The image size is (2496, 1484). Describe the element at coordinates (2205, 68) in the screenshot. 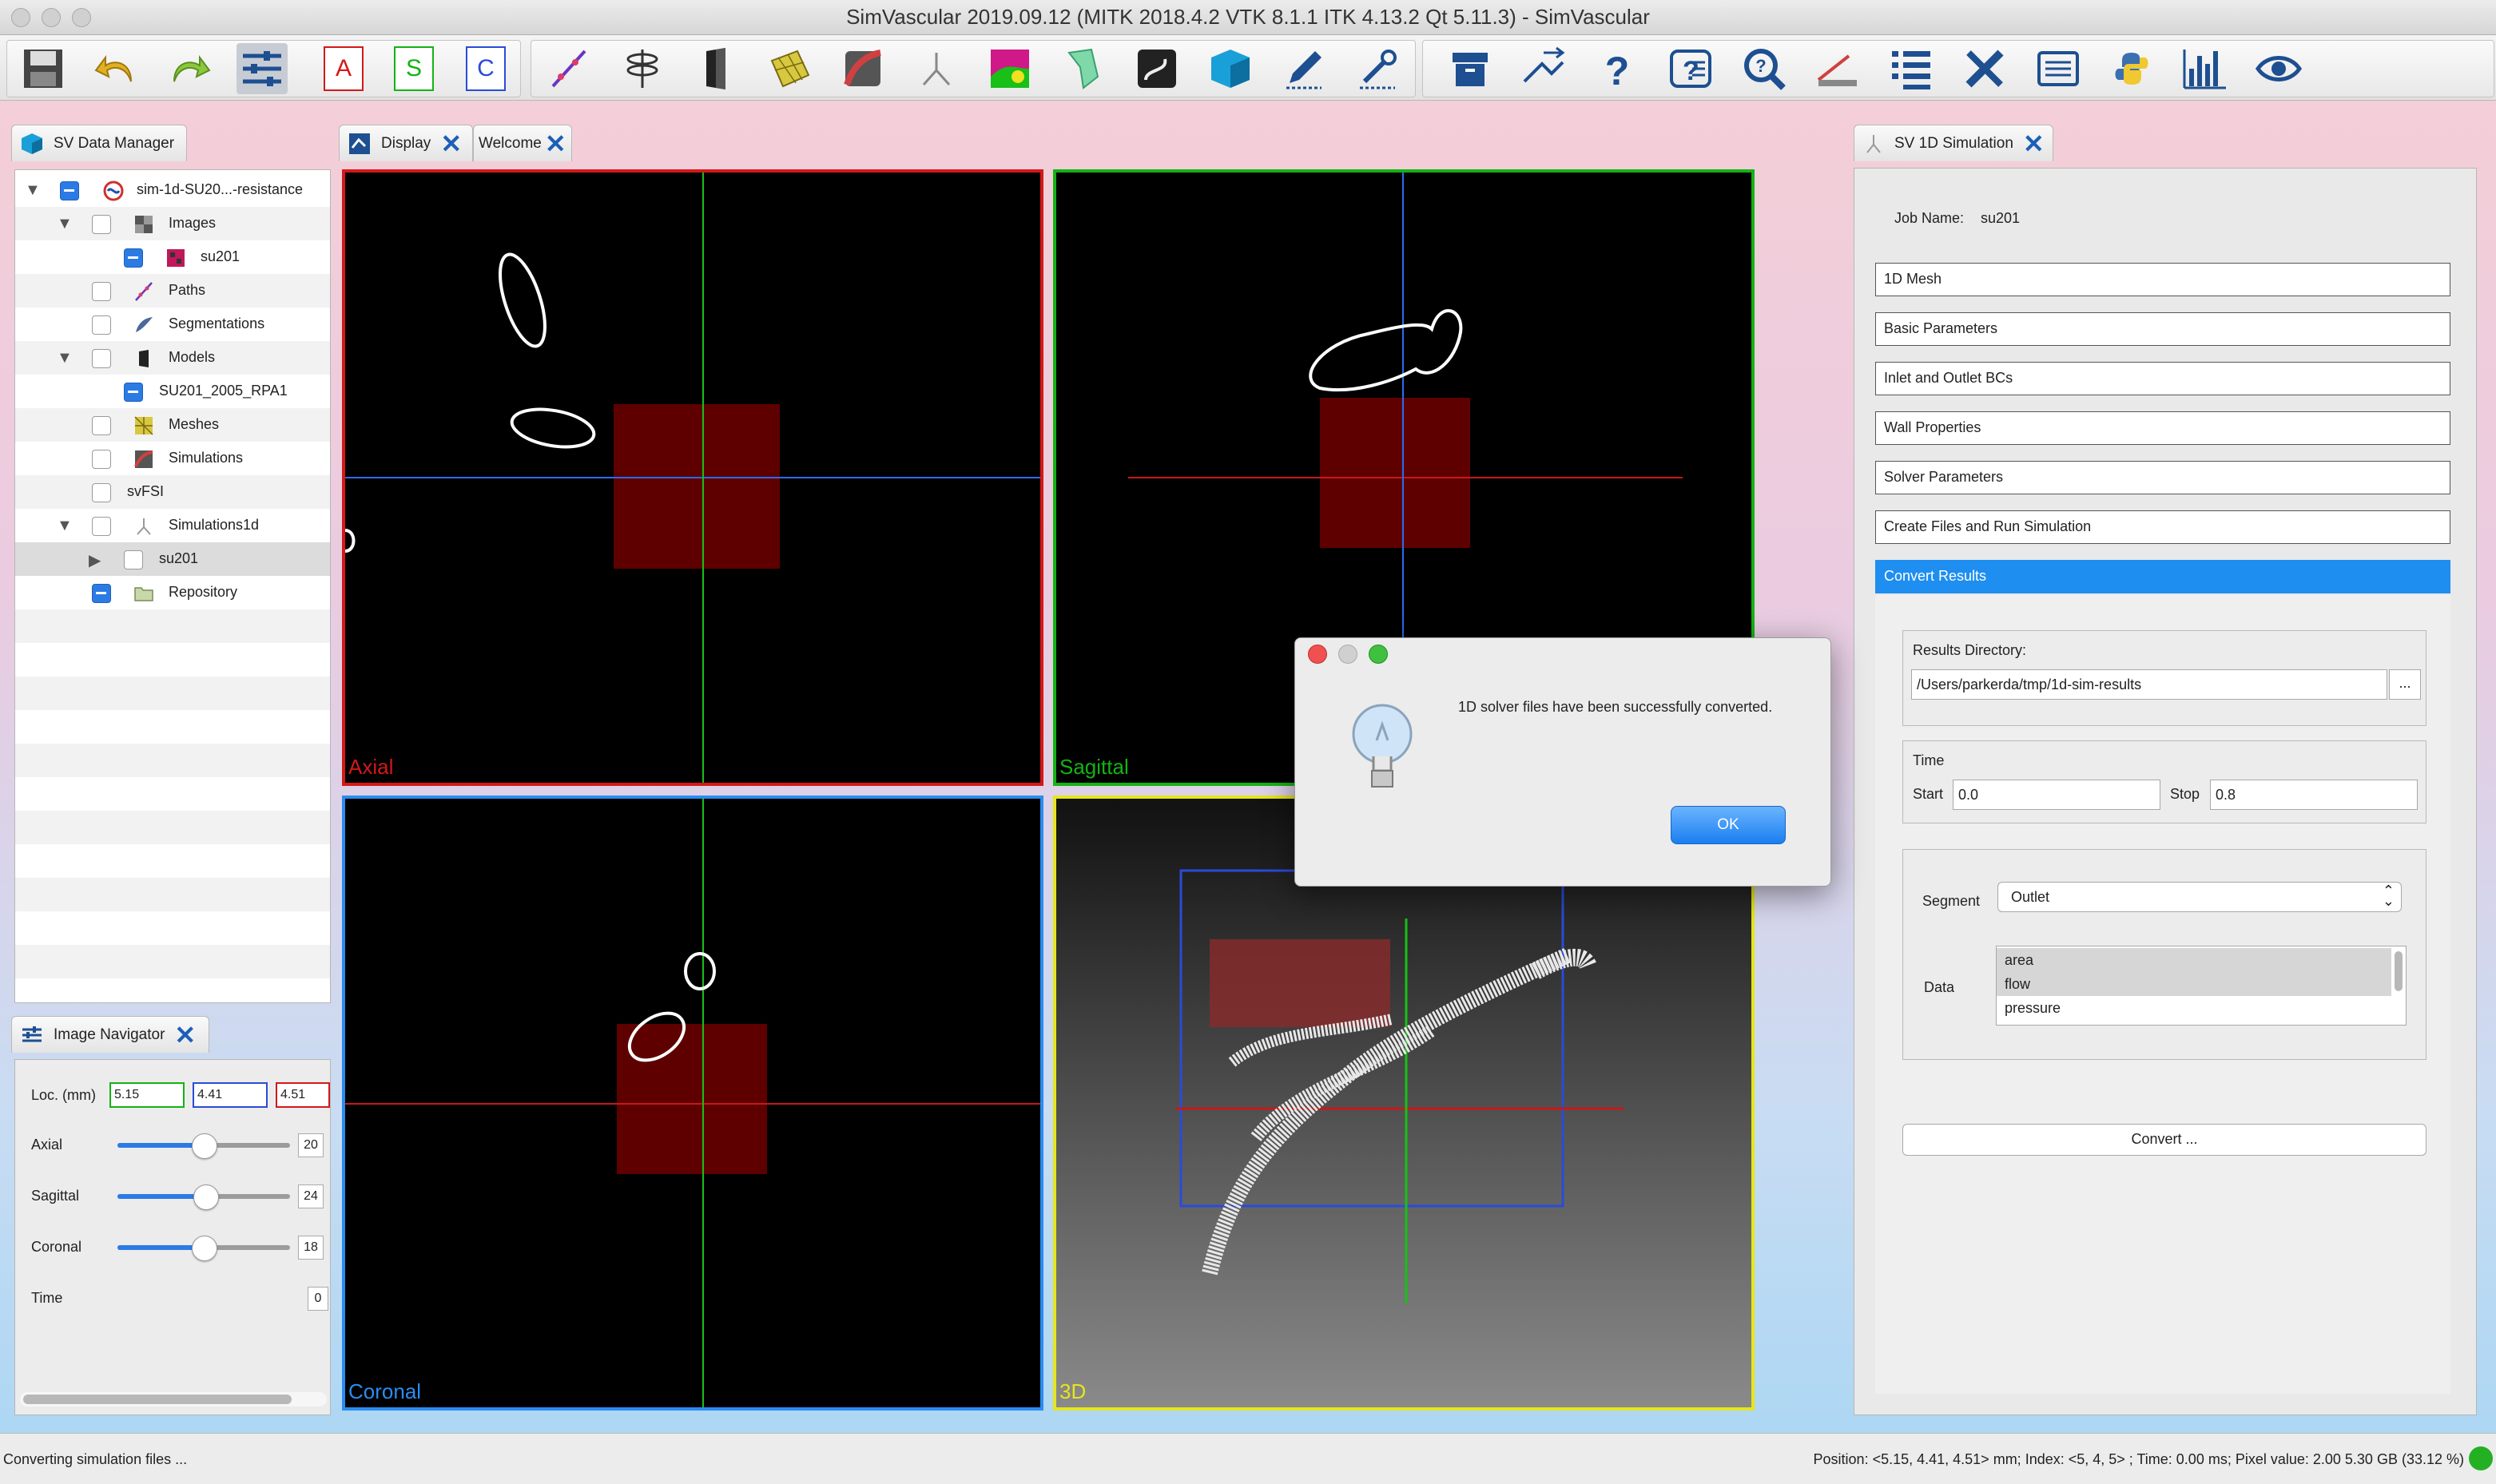

I see `chart-button` at that location.